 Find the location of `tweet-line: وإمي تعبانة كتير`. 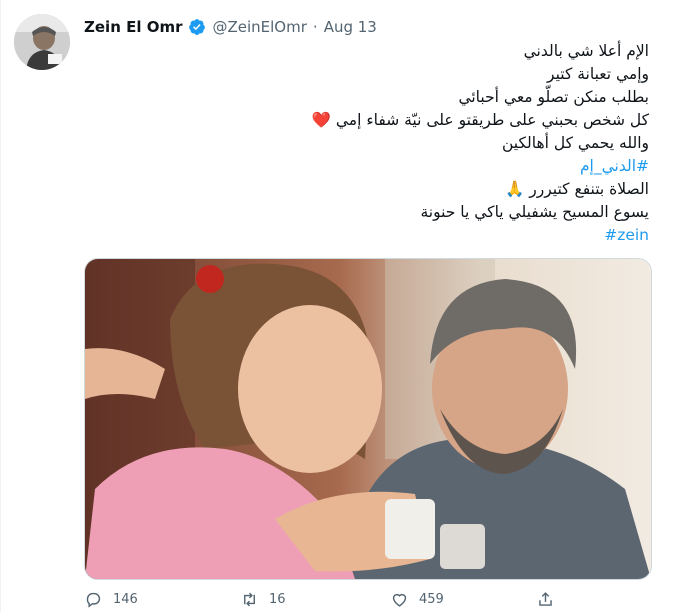

tweet-line: وإمي تعبانة كتير is located at coordinates (598, 74).